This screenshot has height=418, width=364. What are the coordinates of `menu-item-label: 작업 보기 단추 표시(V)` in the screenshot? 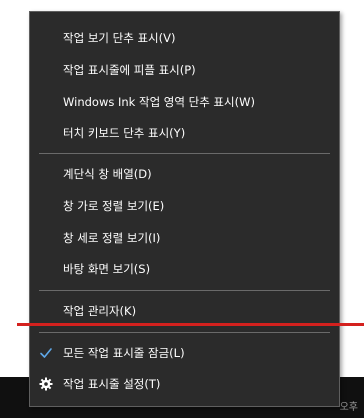 It's located at (119, 37).